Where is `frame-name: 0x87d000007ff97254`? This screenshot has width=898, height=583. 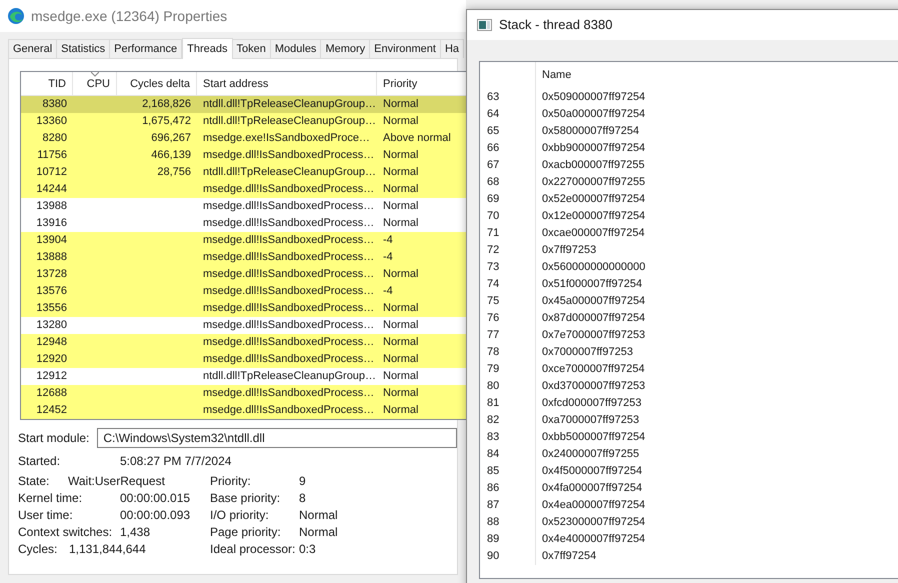 frame-name: 0x87d000007ff97254 is located at coordinates (591, 318).